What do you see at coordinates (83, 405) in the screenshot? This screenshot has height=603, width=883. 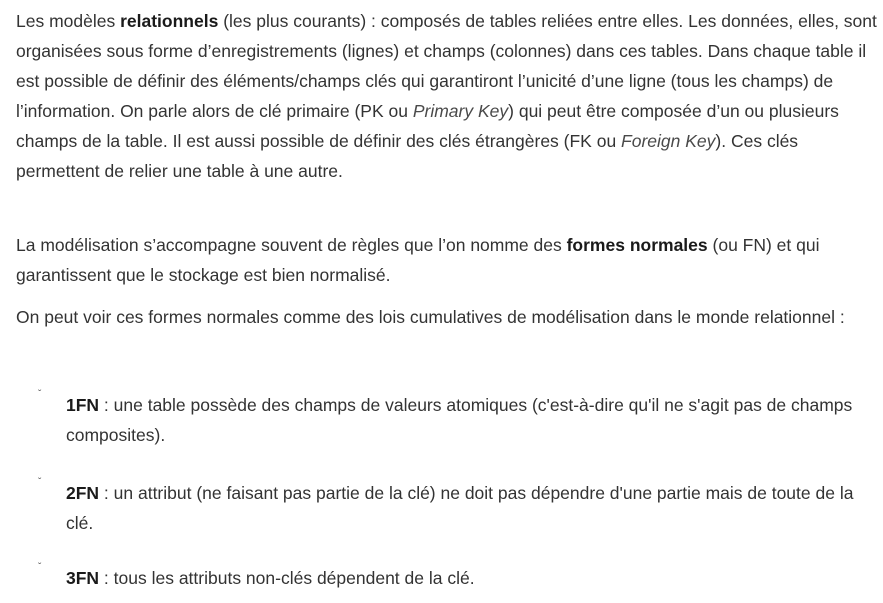 I see `term-1fn: 1FN` at bounding box center [83, 405].